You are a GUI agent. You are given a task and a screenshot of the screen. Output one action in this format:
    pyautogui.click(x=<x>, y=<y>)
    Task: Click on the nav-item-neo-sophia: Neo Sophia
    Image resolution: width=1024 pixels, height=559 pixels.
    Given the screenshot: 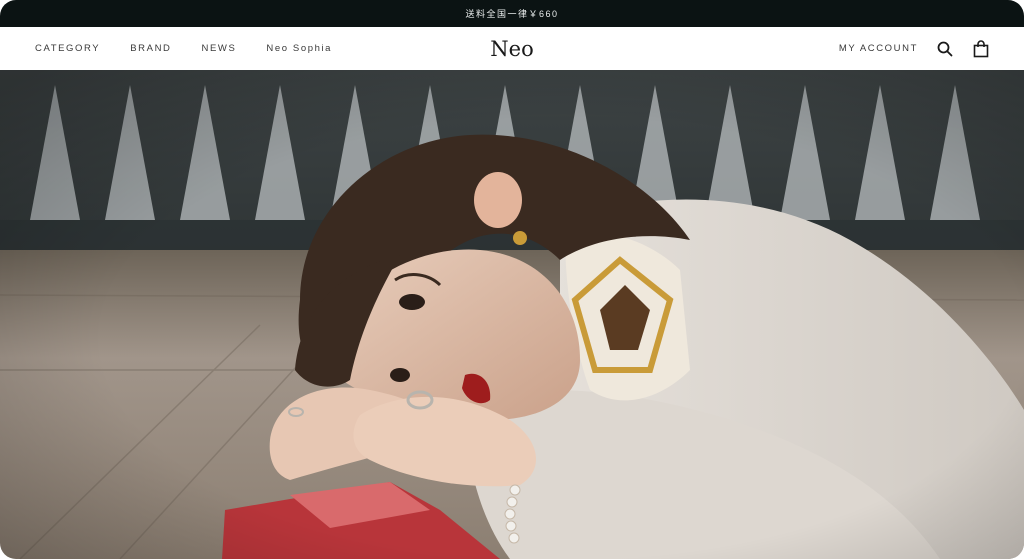 What is the action you would take?
    pyautogui.click(x=299, y=48)
    